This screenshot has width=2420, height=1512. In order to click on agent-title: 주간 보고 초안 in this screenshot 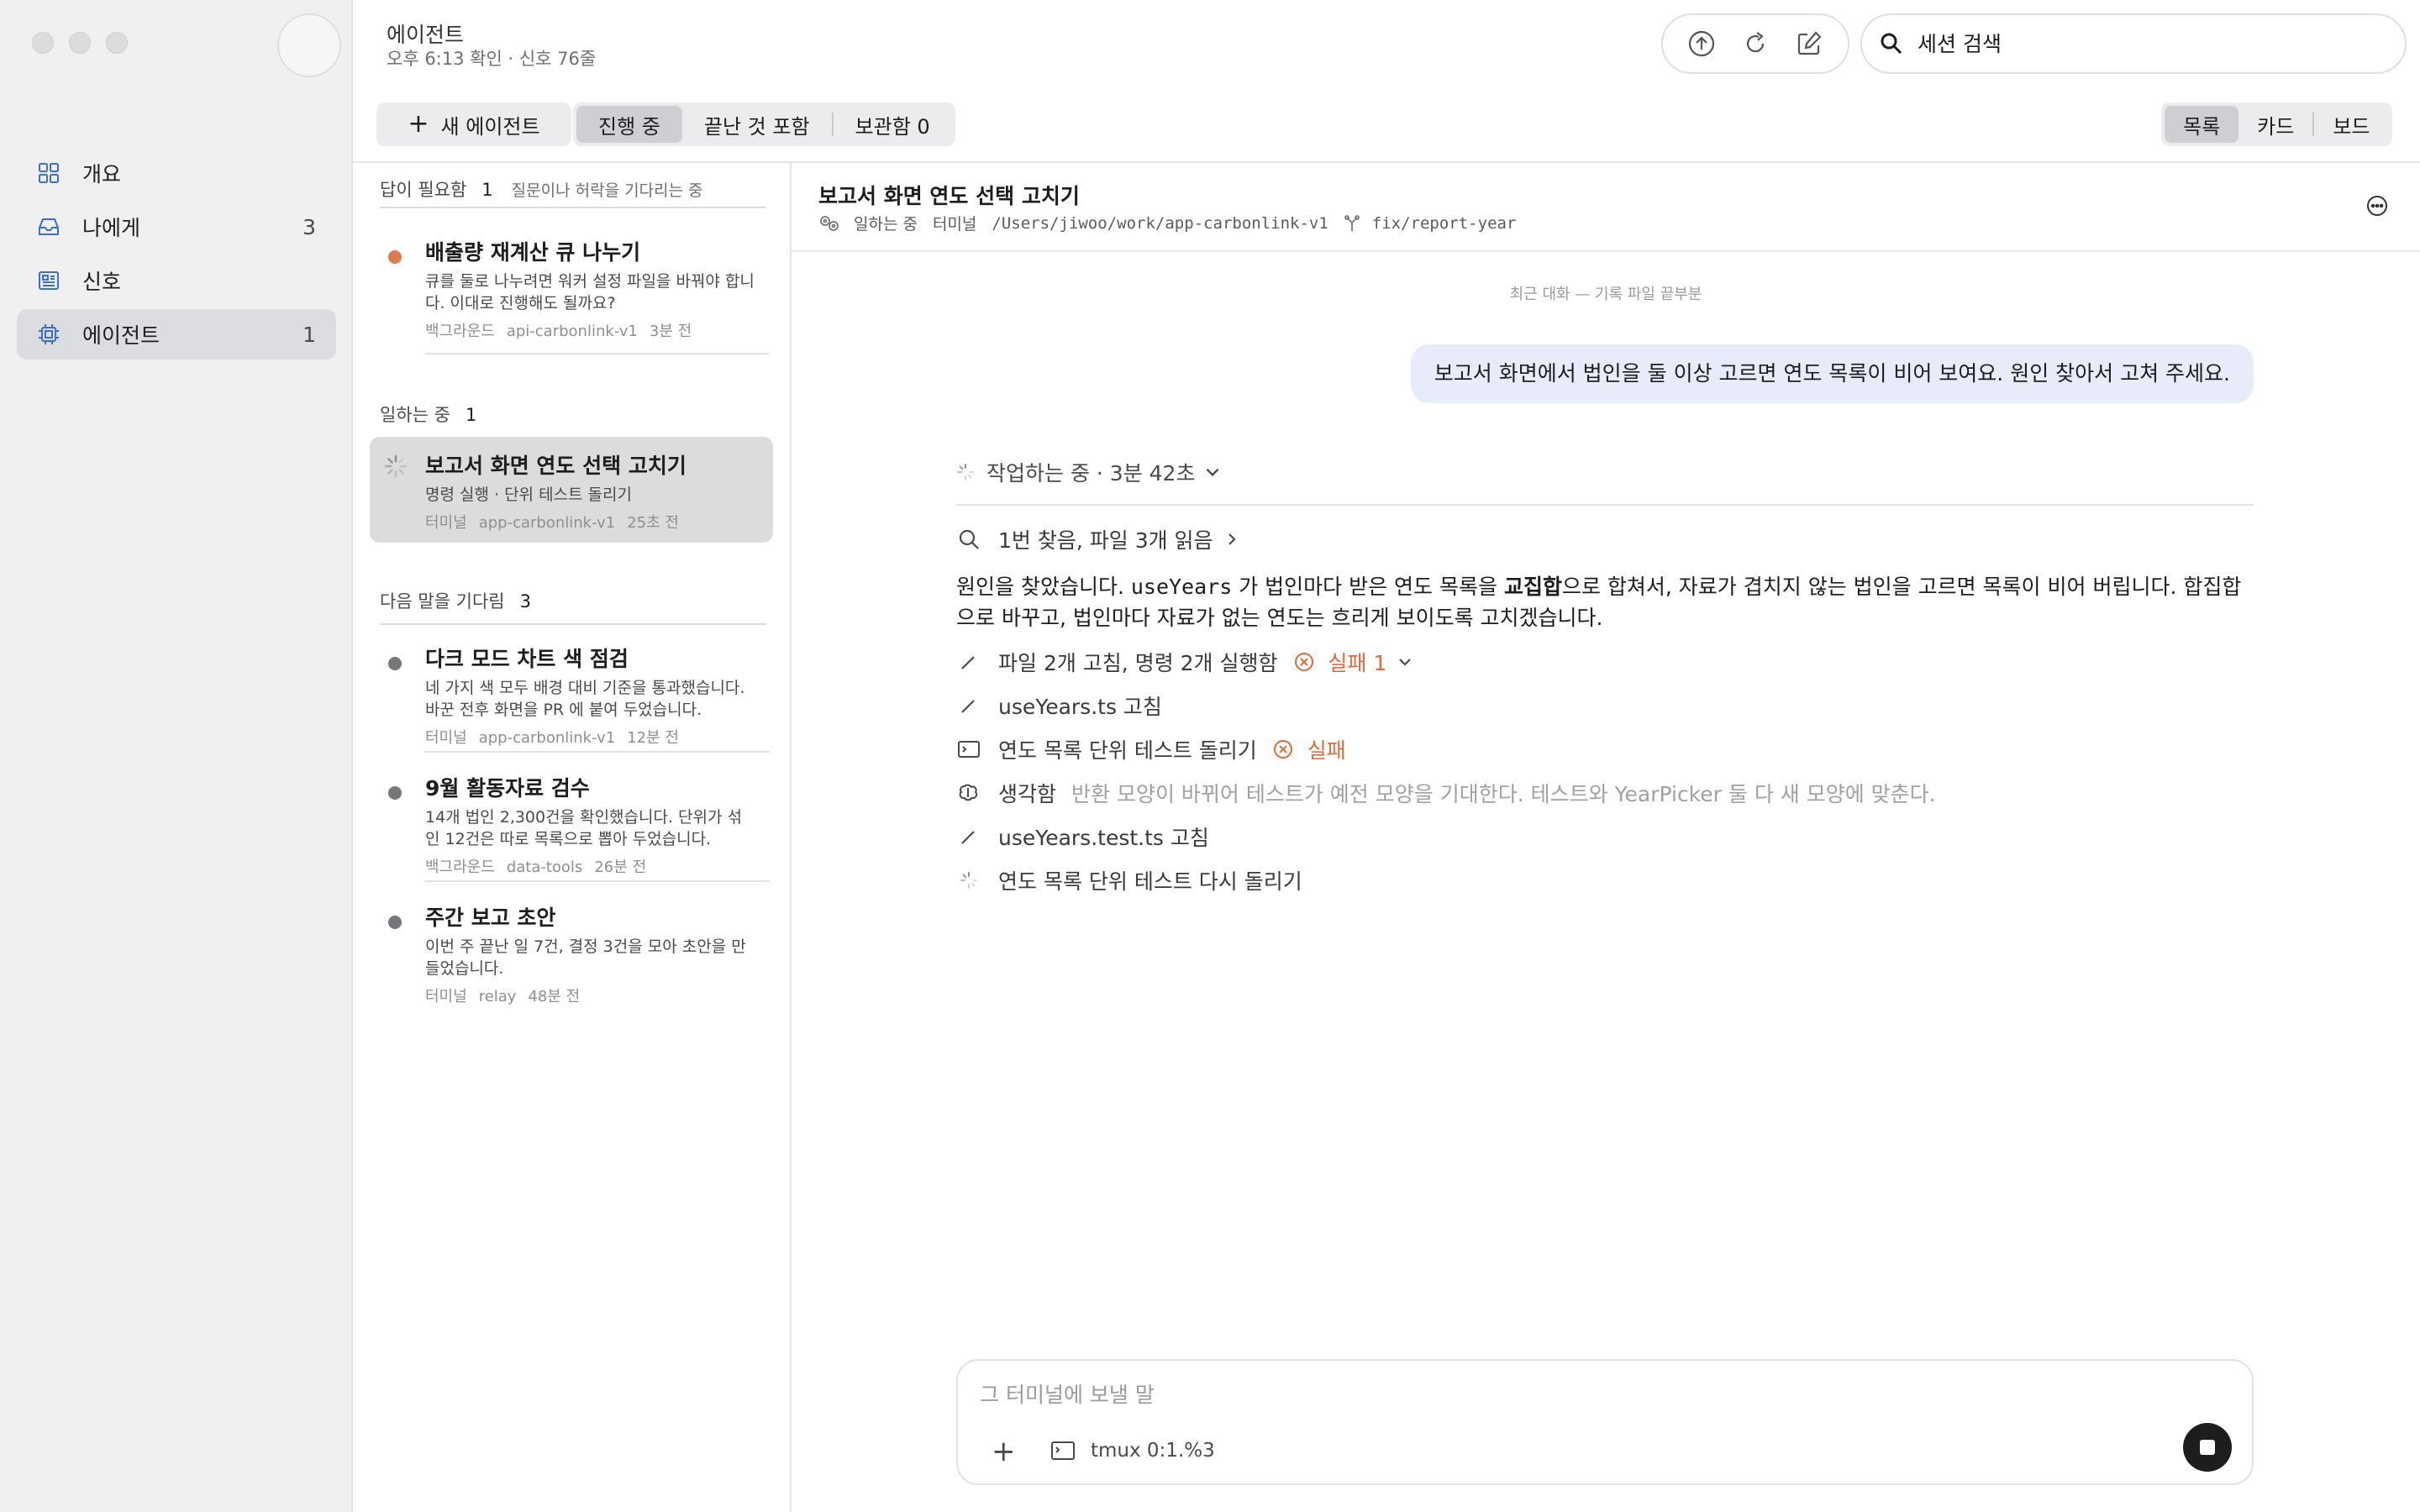, I will do `click(491, 918)`.